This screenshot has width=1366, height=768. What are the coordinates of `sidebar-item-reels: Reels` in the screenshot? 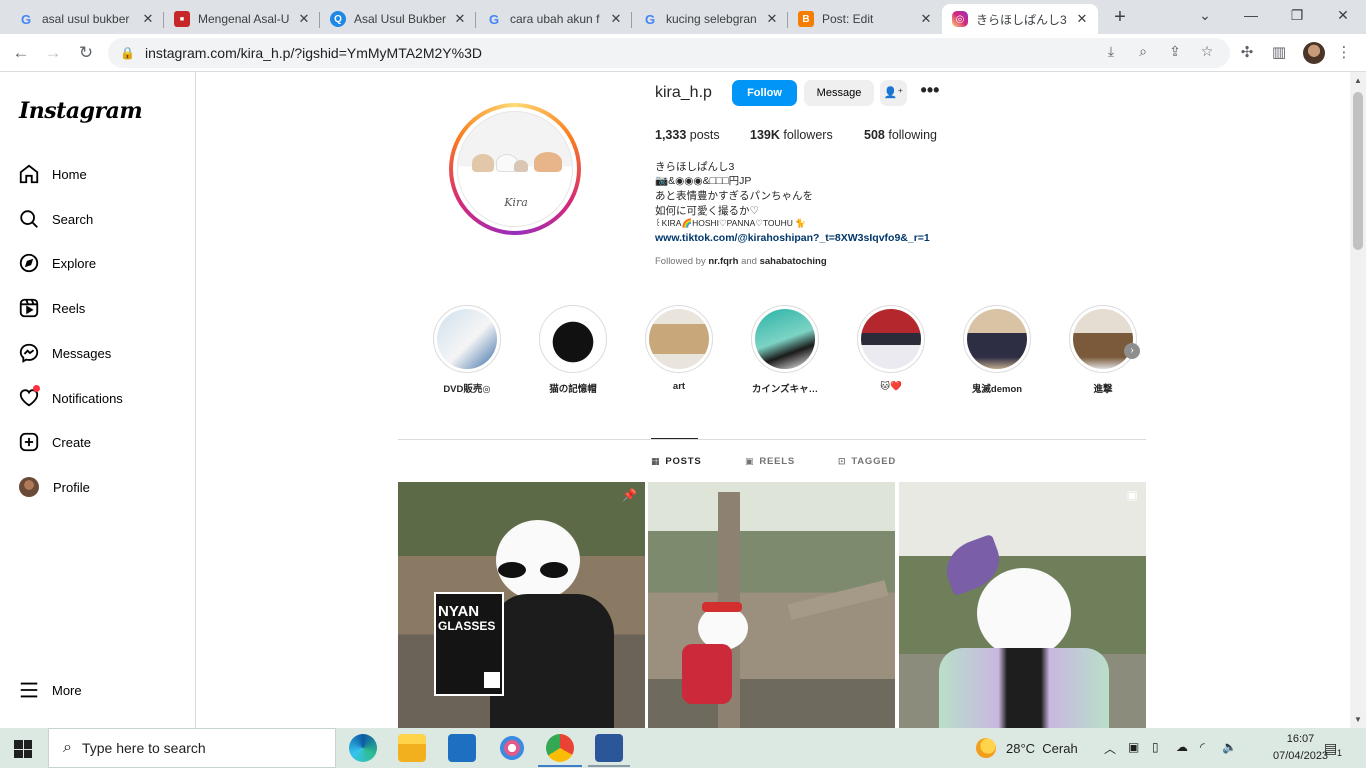 It's located at (51, 308).